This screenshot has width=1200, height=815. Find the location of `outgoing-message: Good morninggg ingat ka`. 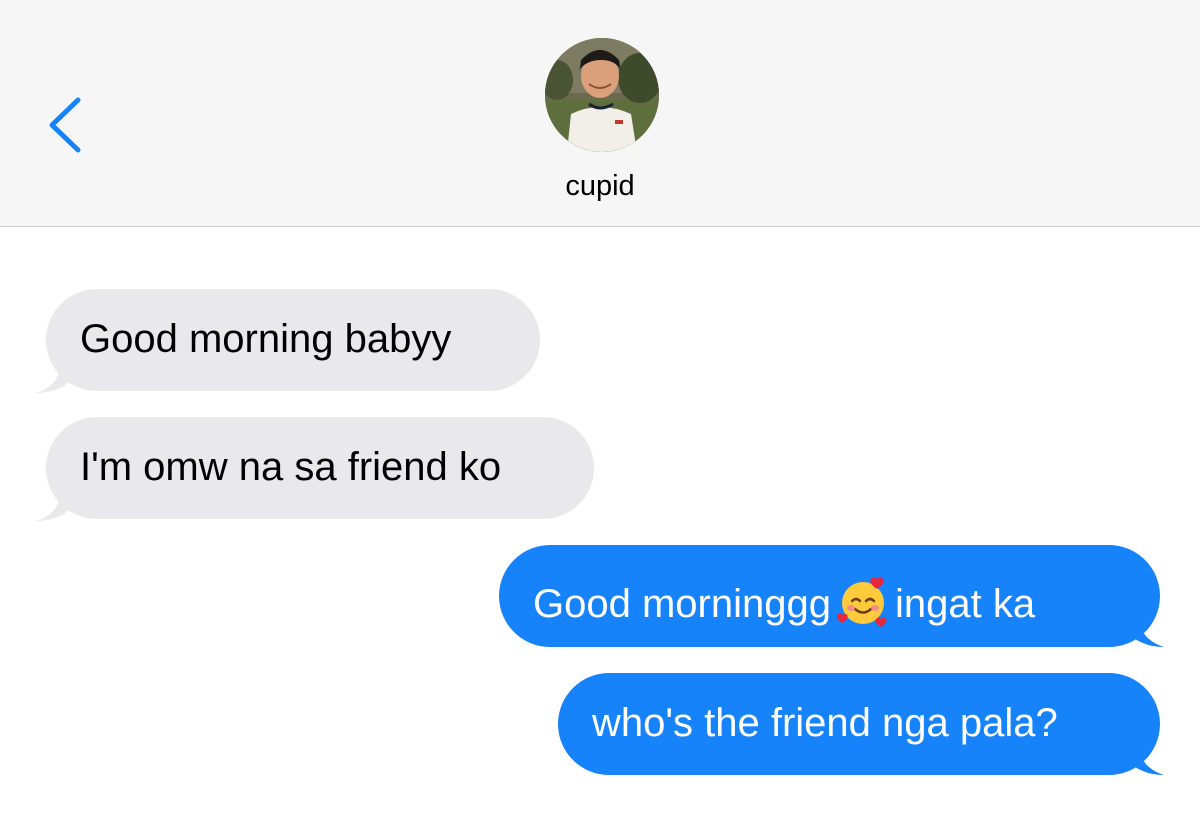

outgoing-message: Good morninggg ingat ka is located at coordinates (829, 596).